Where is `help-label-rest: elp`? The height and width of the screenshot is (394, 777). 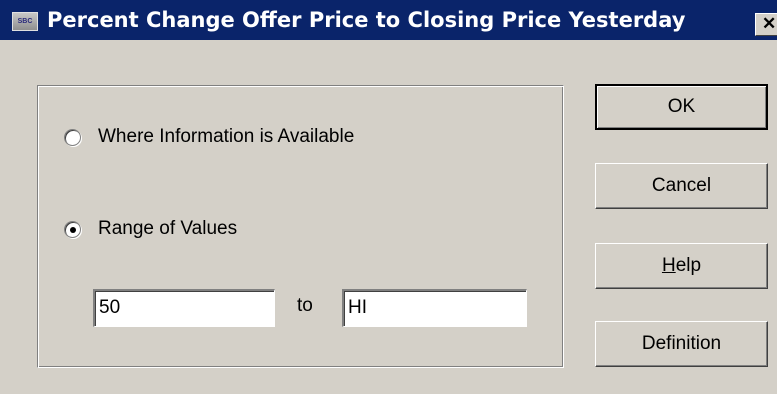 help-label-rest: elp is located at coordinates (688, 265).